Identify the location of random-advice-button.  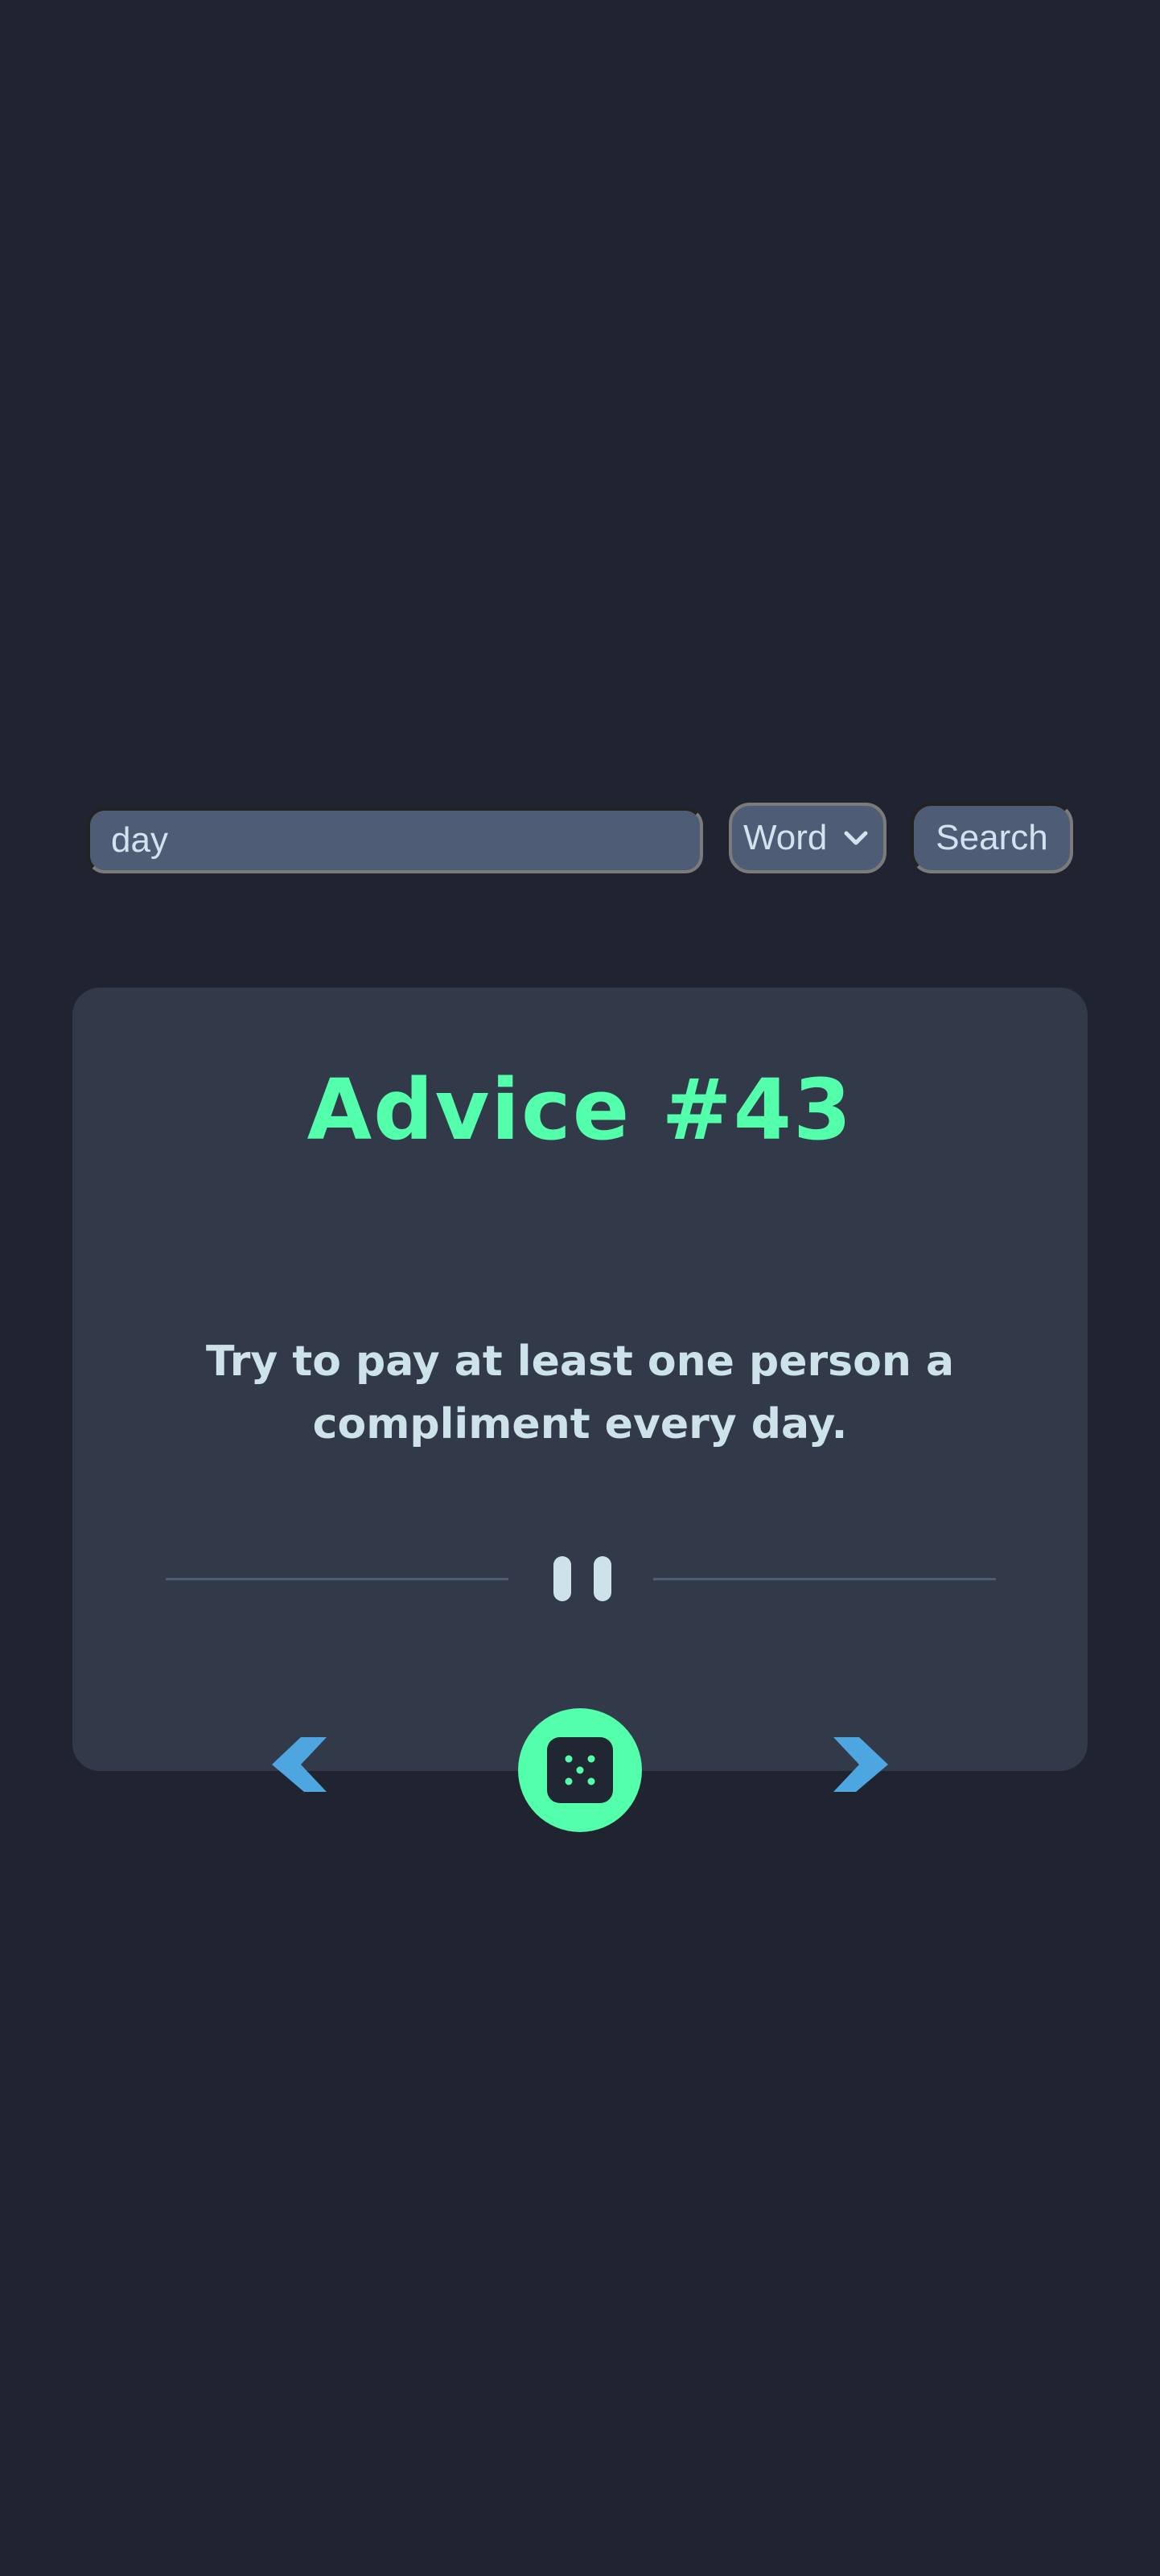
(580, 1770).